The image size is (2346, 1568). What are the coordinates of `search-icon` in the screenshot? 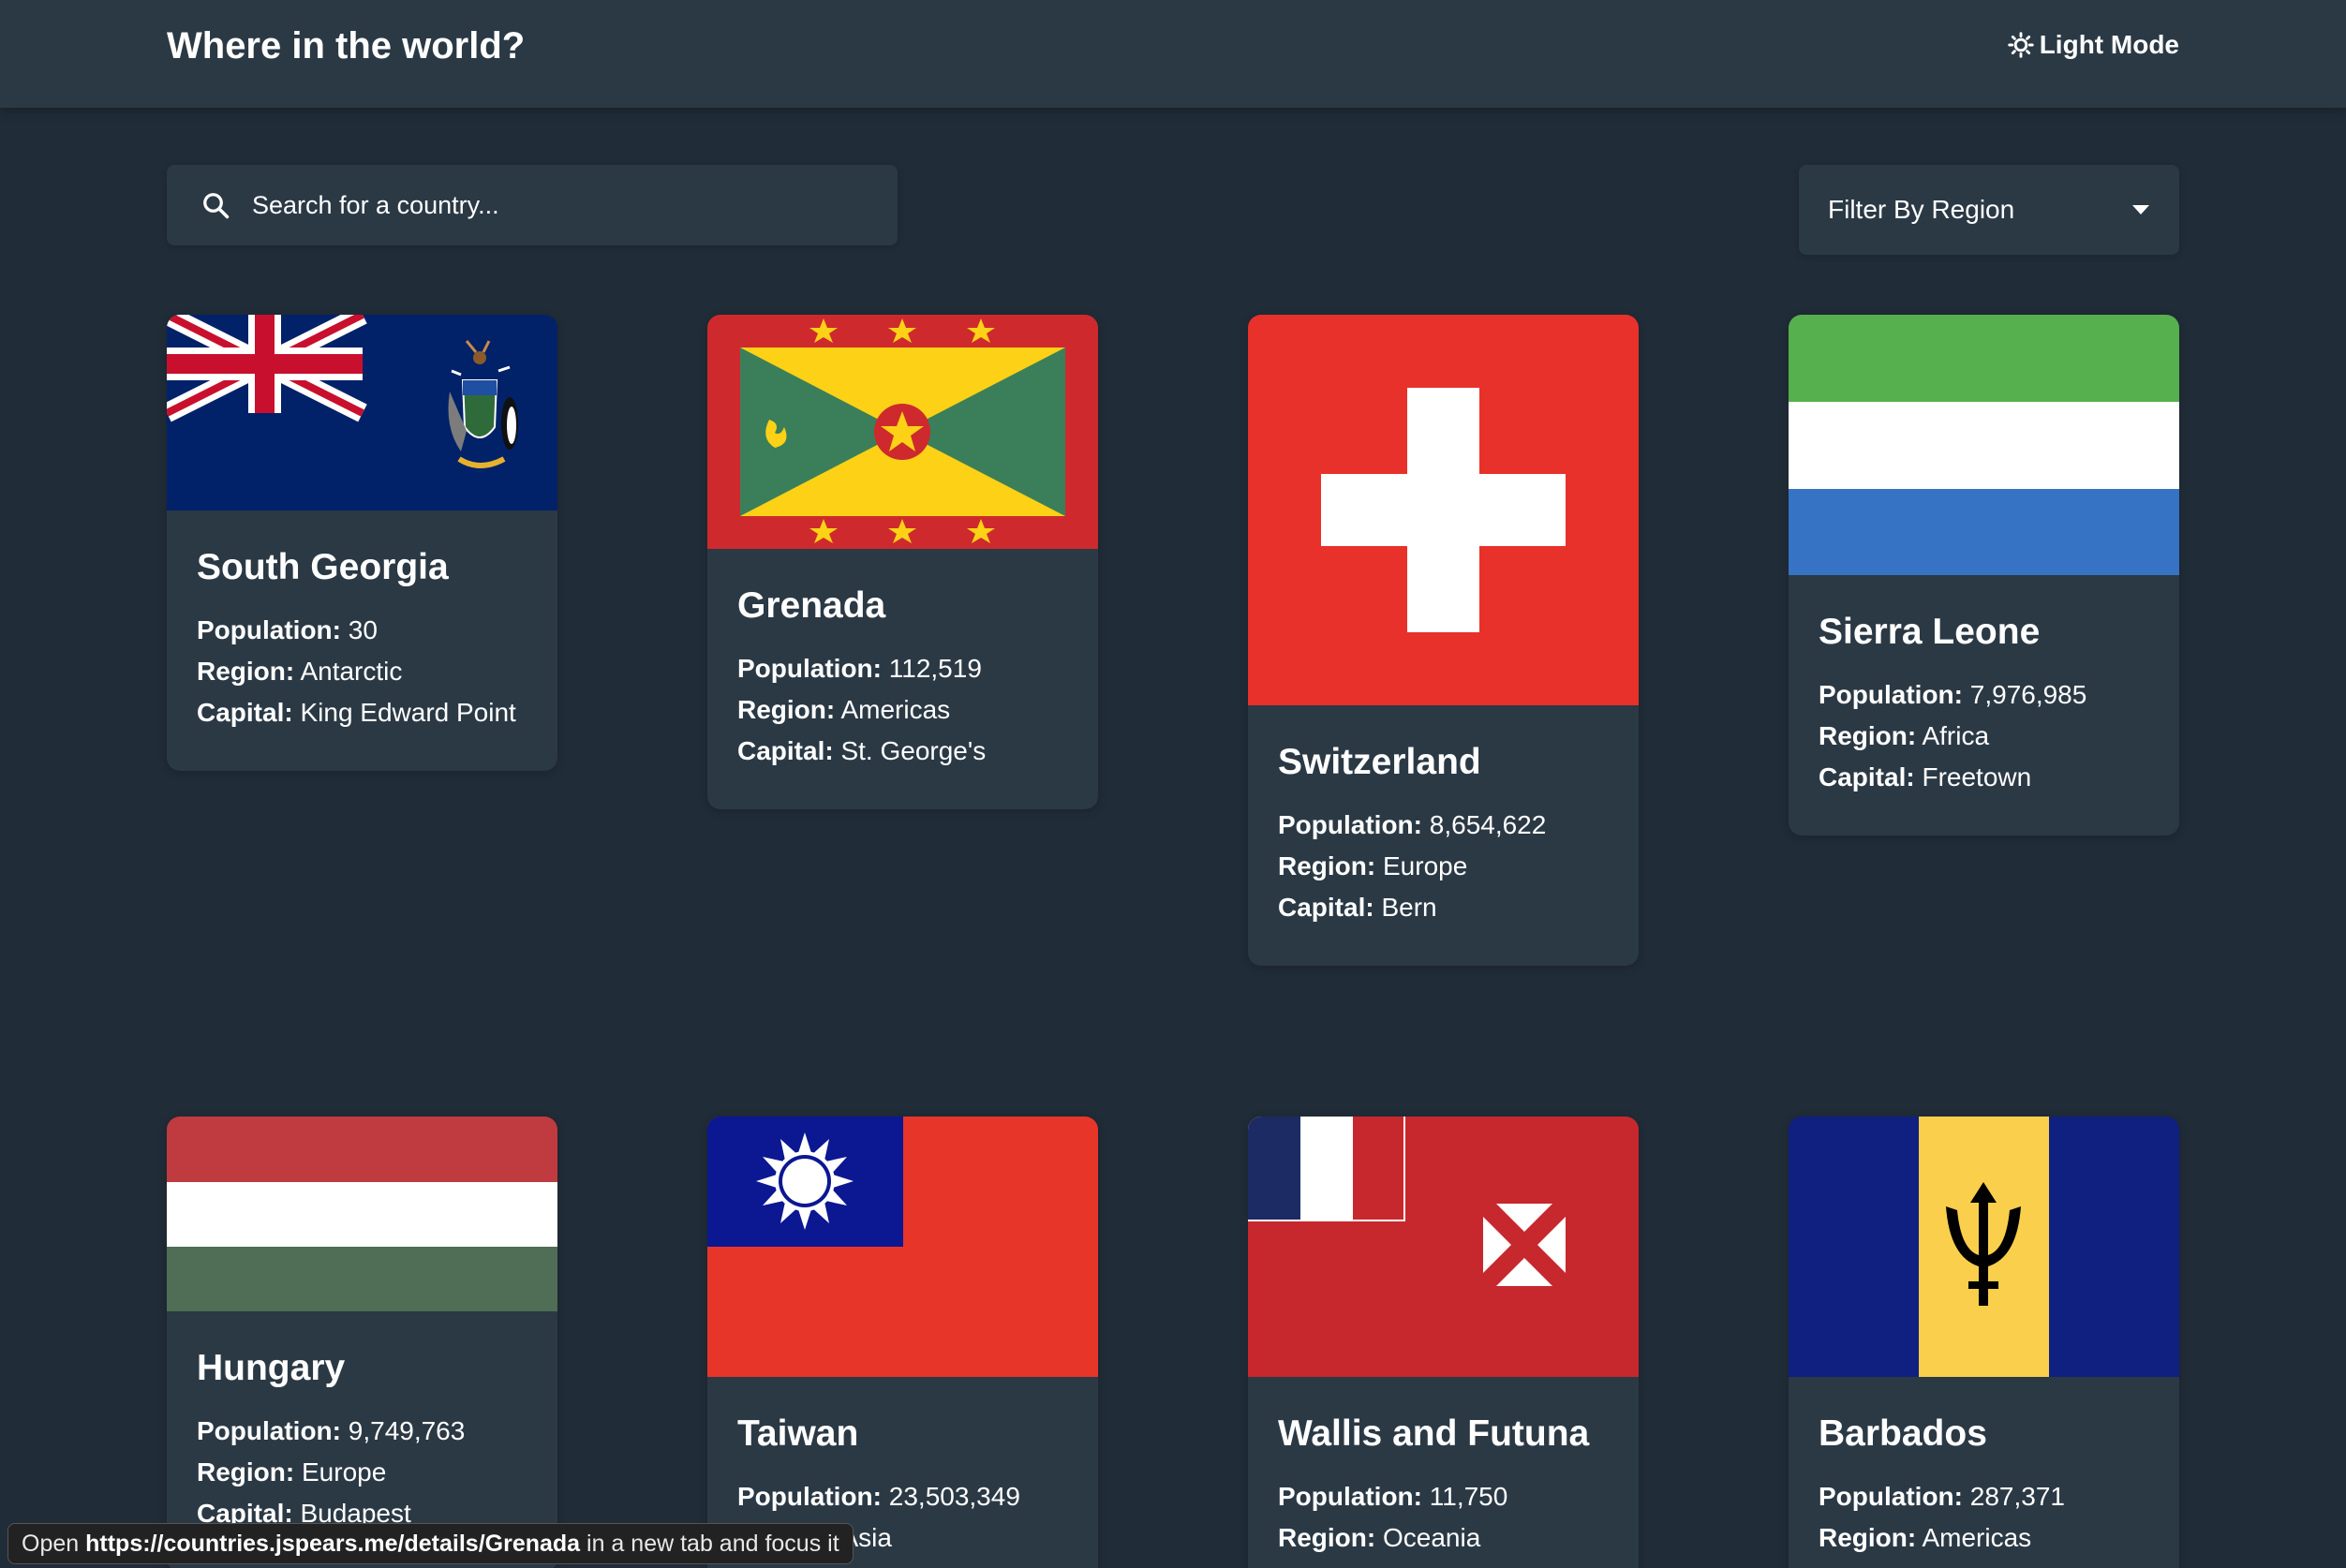 It's located at (217, 206).